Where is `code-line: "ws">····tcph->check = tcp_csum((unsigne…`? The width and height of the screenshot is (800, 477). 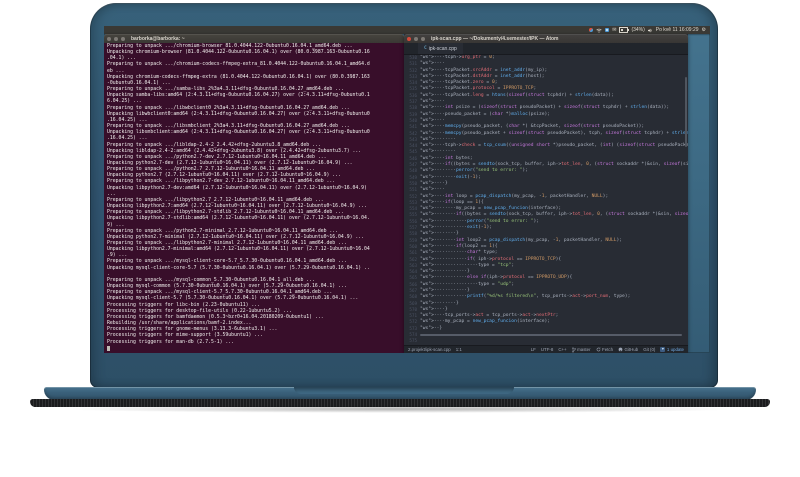
code-line: "ws">····tcph->check = tcp_csum((unsigne… is located at coordinates (554, 146).